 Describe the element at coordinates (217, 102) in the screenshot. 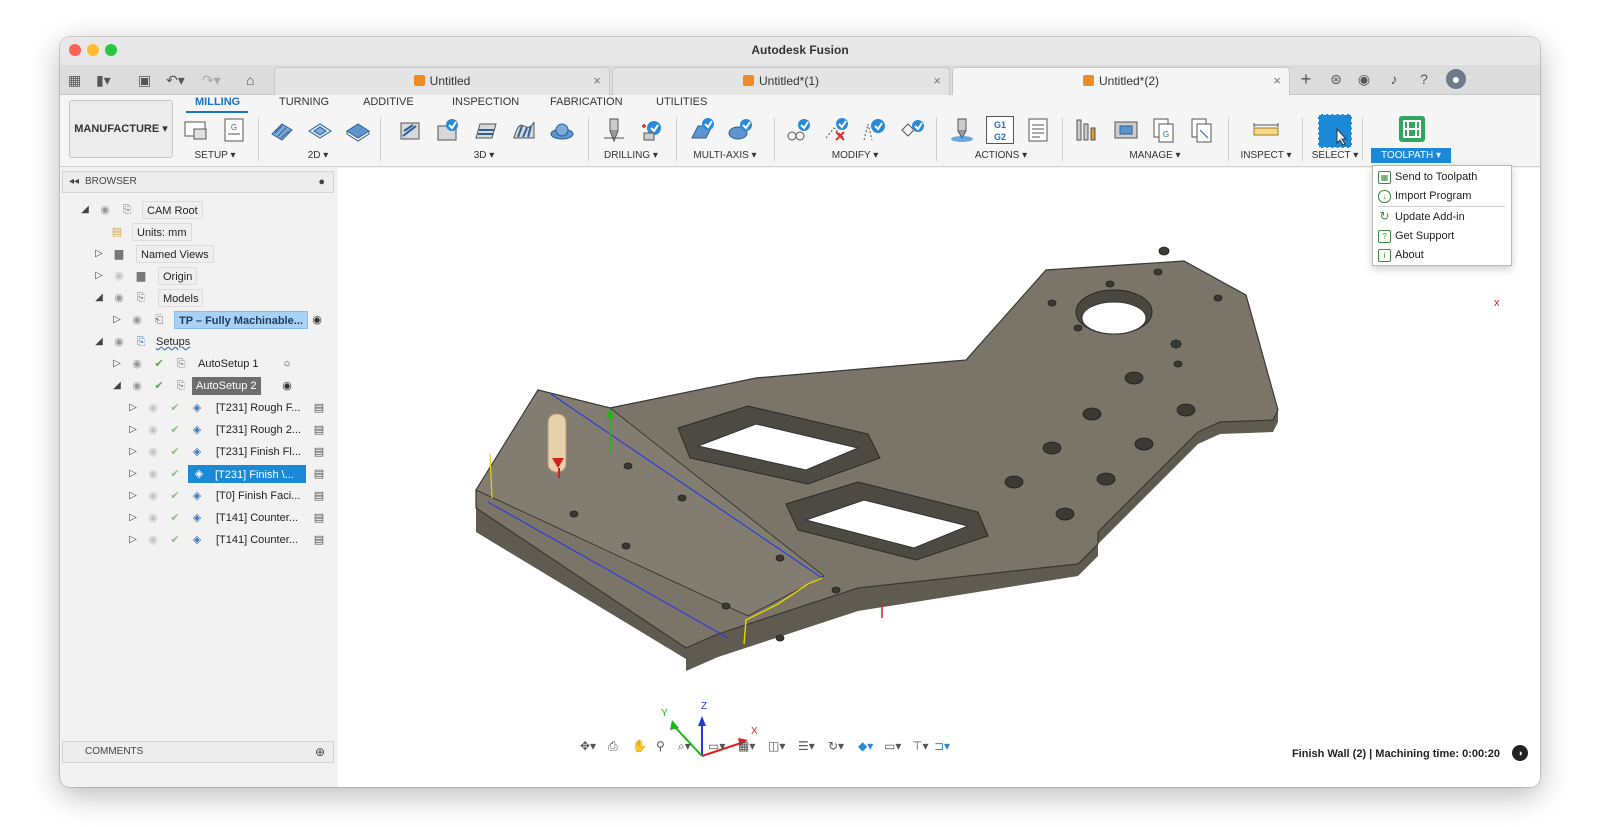

I see `tab-milling: MILLING` at that location.